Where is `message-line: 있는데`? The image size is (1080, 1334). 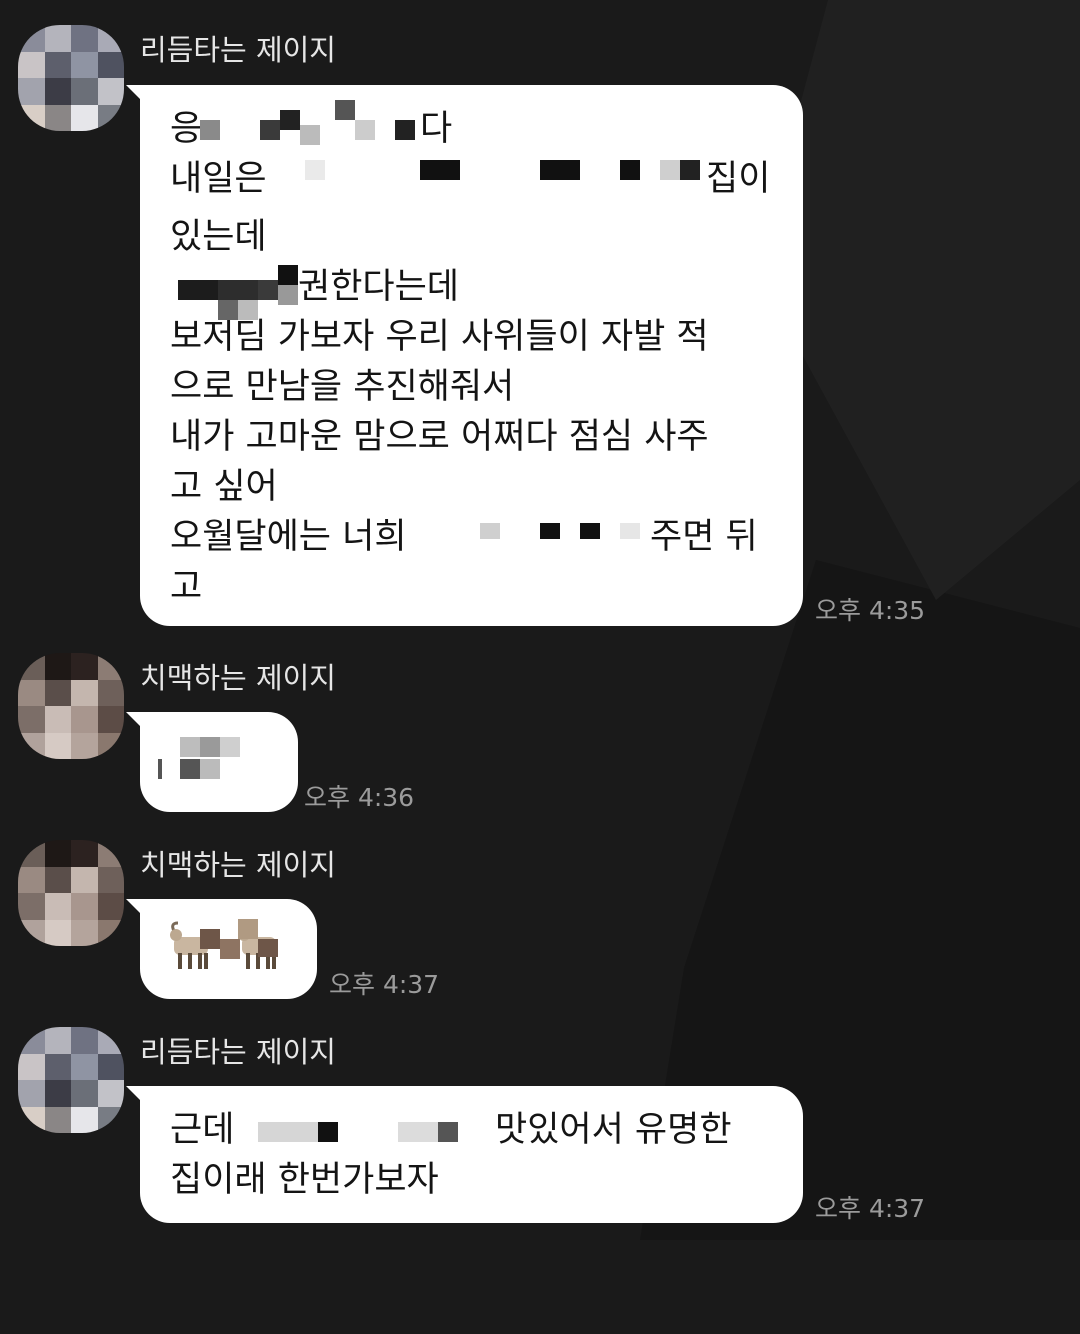
message-line: 있는데 is located at coordinates (218, 237).